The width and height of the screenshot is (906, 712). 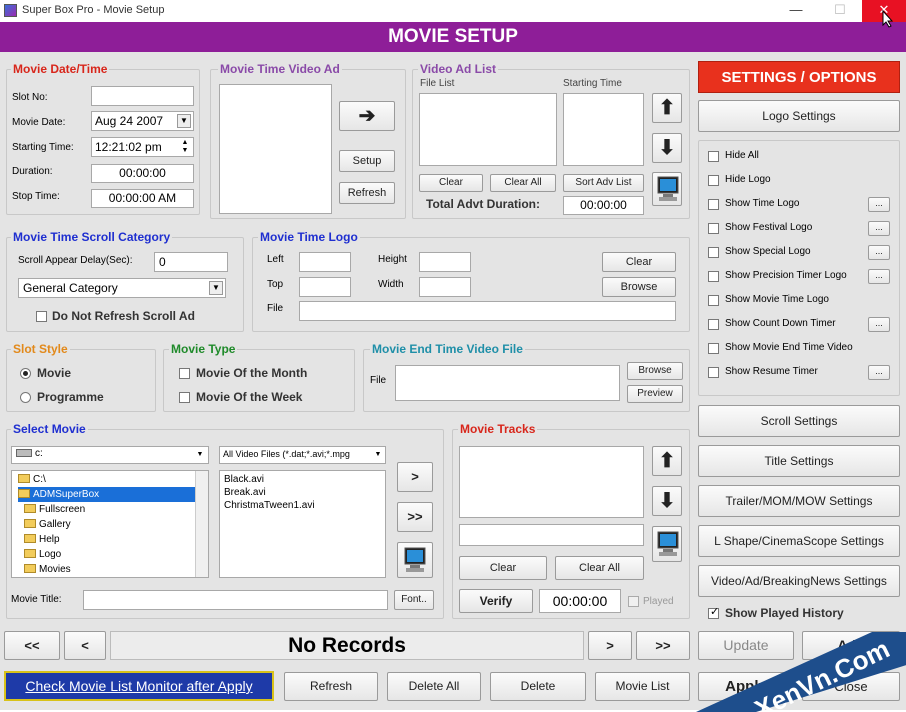 I want to click on check-monitor-link: Check Movie List Monitor after Apply, so click(x=139, y=686).